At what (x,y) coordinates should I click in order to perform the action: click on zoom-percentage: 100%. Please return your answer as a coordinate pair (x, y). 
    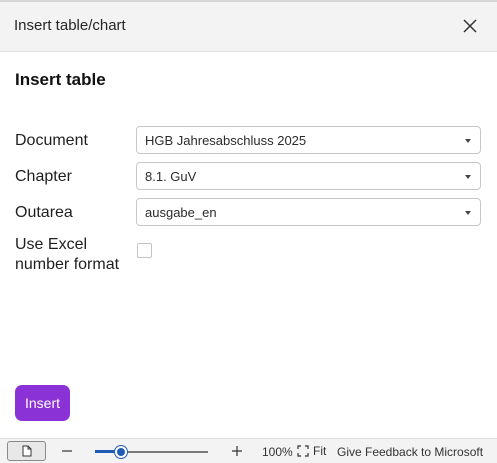
    Looking at the image, I should click on (277, 452).